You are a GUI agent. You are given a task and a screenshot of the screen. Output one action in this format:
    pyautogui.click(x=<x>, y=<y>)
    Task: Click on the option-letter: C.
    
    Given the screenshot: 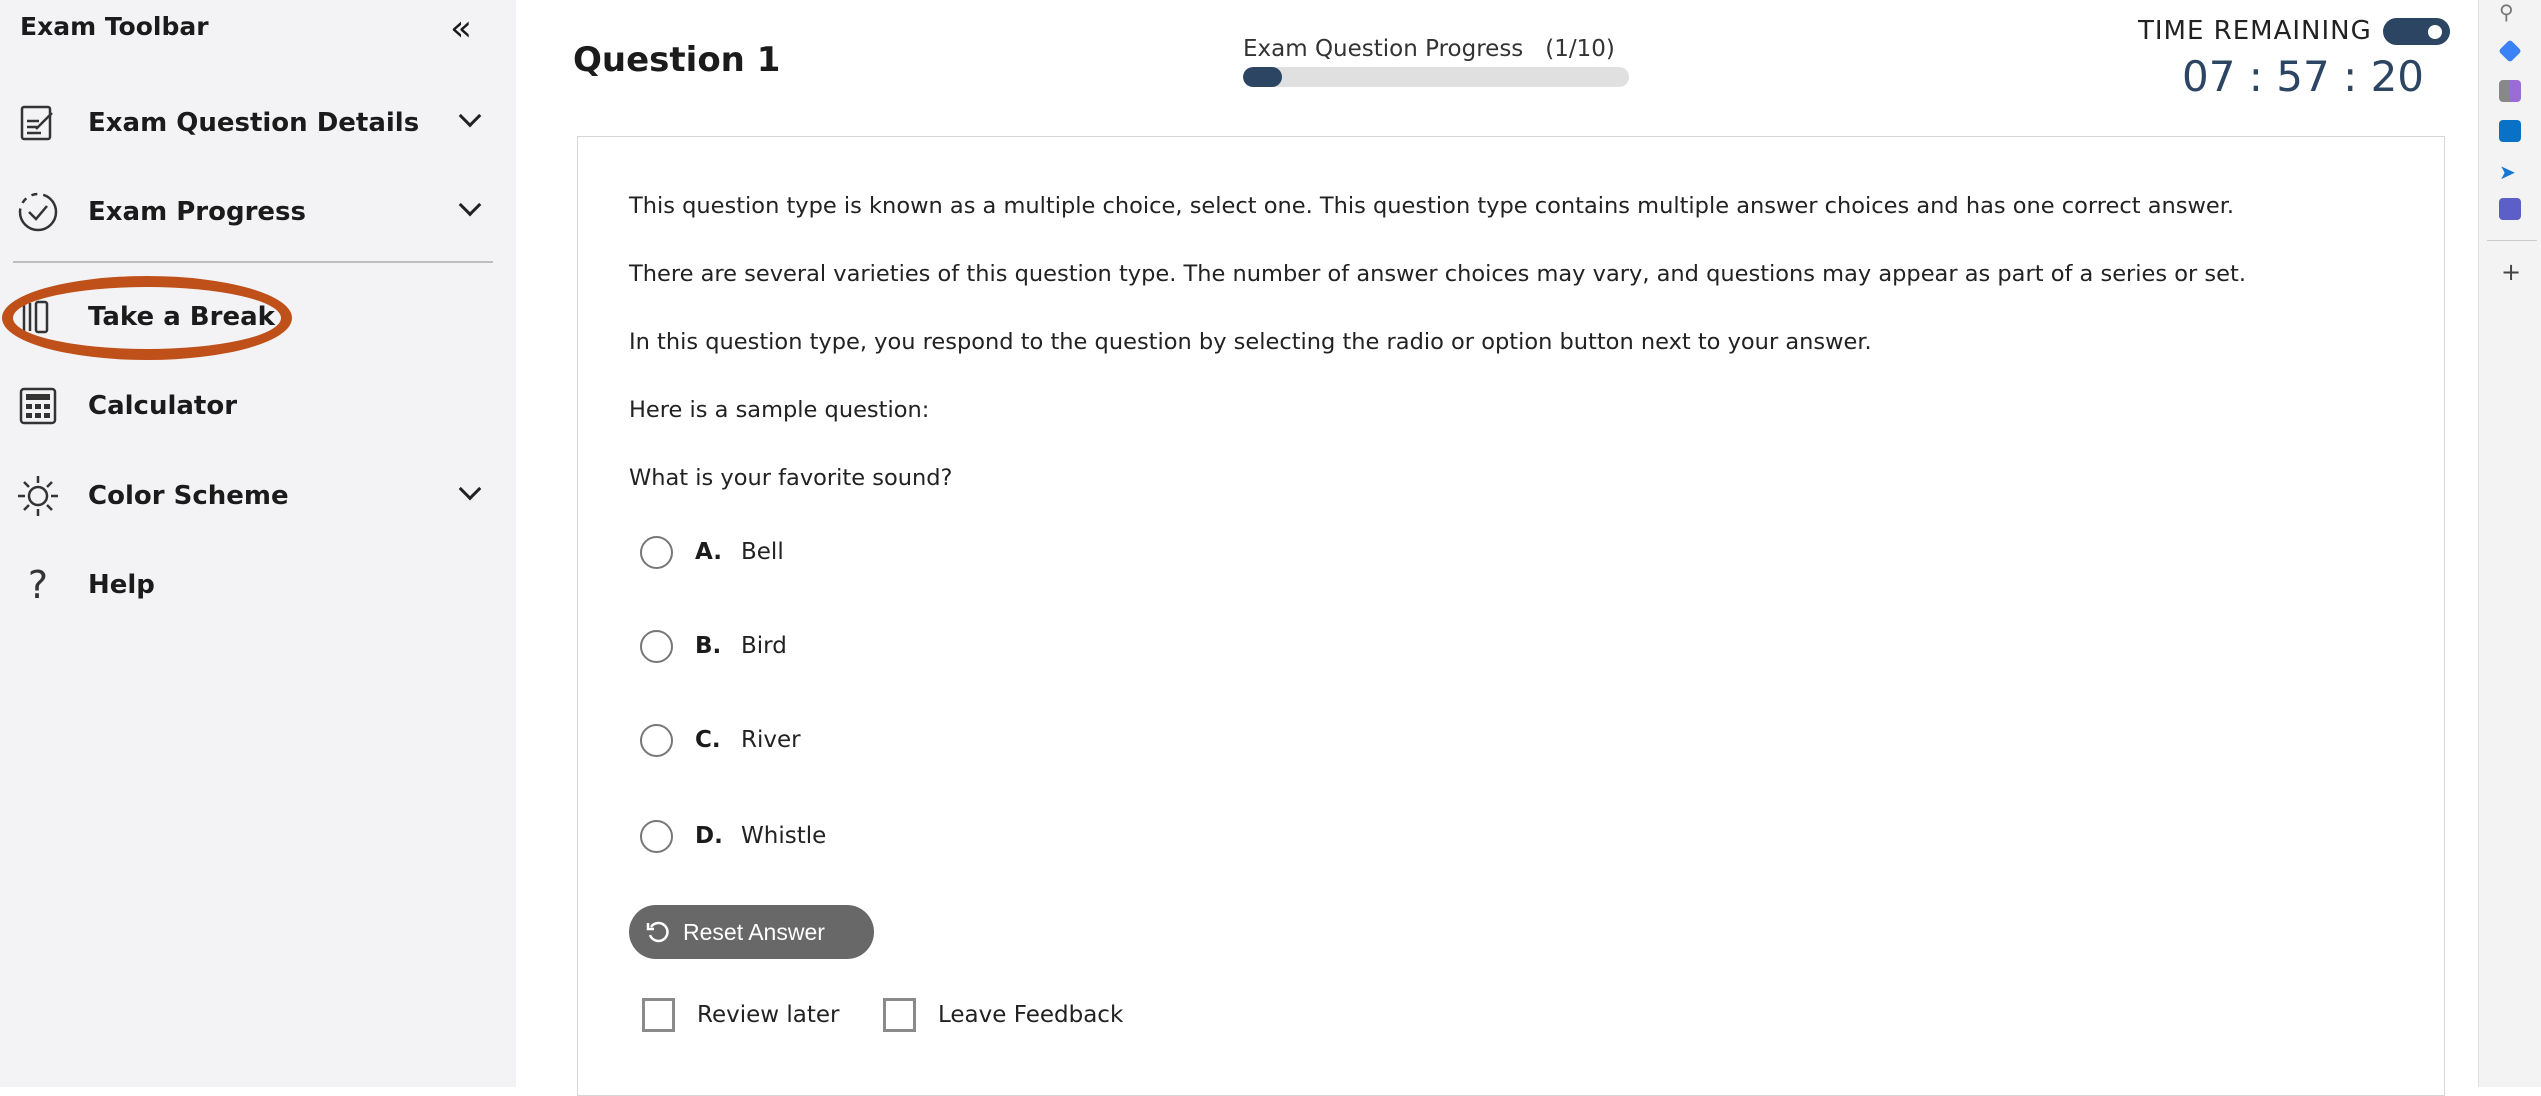 What is the action you would take?
    pyautogui.click(x=708, y=740)
    